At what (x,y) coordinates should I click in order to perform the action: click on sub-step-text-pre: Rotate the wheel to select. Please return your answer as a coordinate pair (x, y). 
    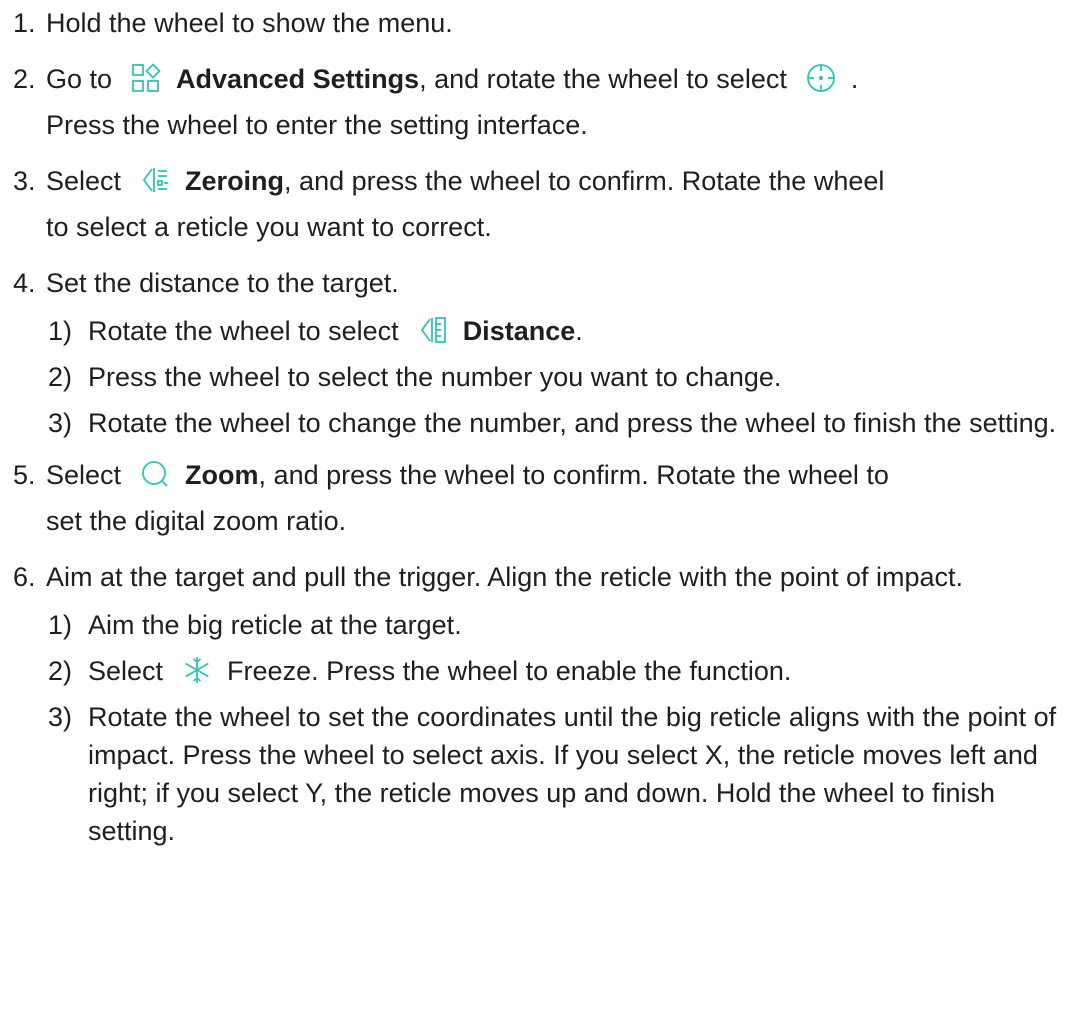
    Looking at the image, I should click on (243, 331).